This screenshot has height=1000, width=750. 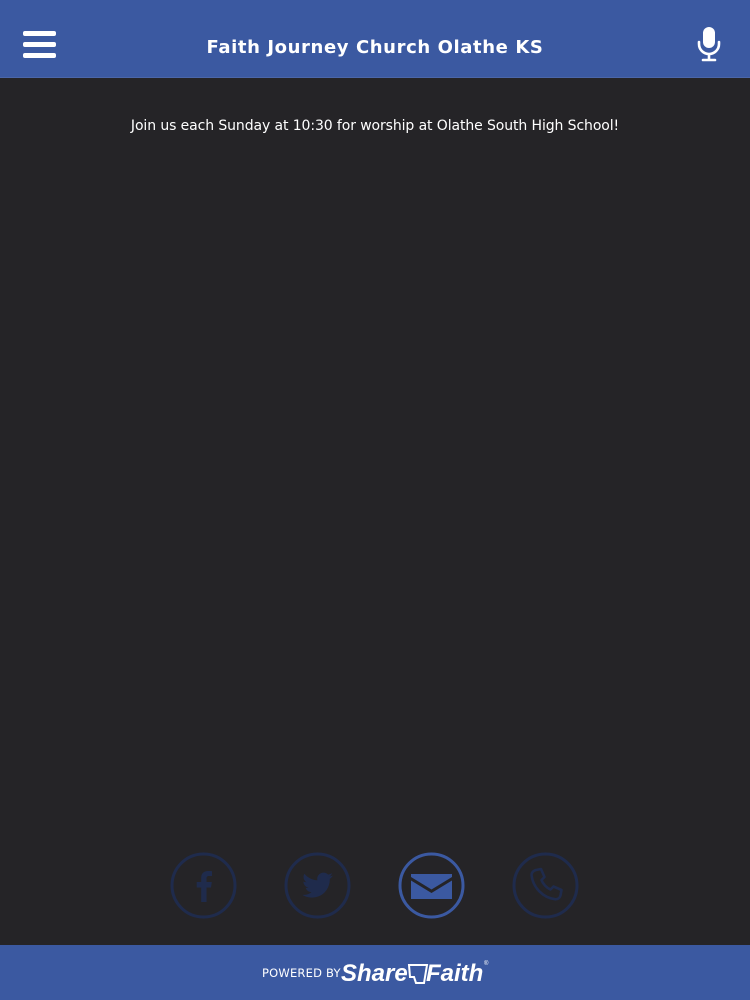 I want to click on twitter-button, so click(x=317, y=885).